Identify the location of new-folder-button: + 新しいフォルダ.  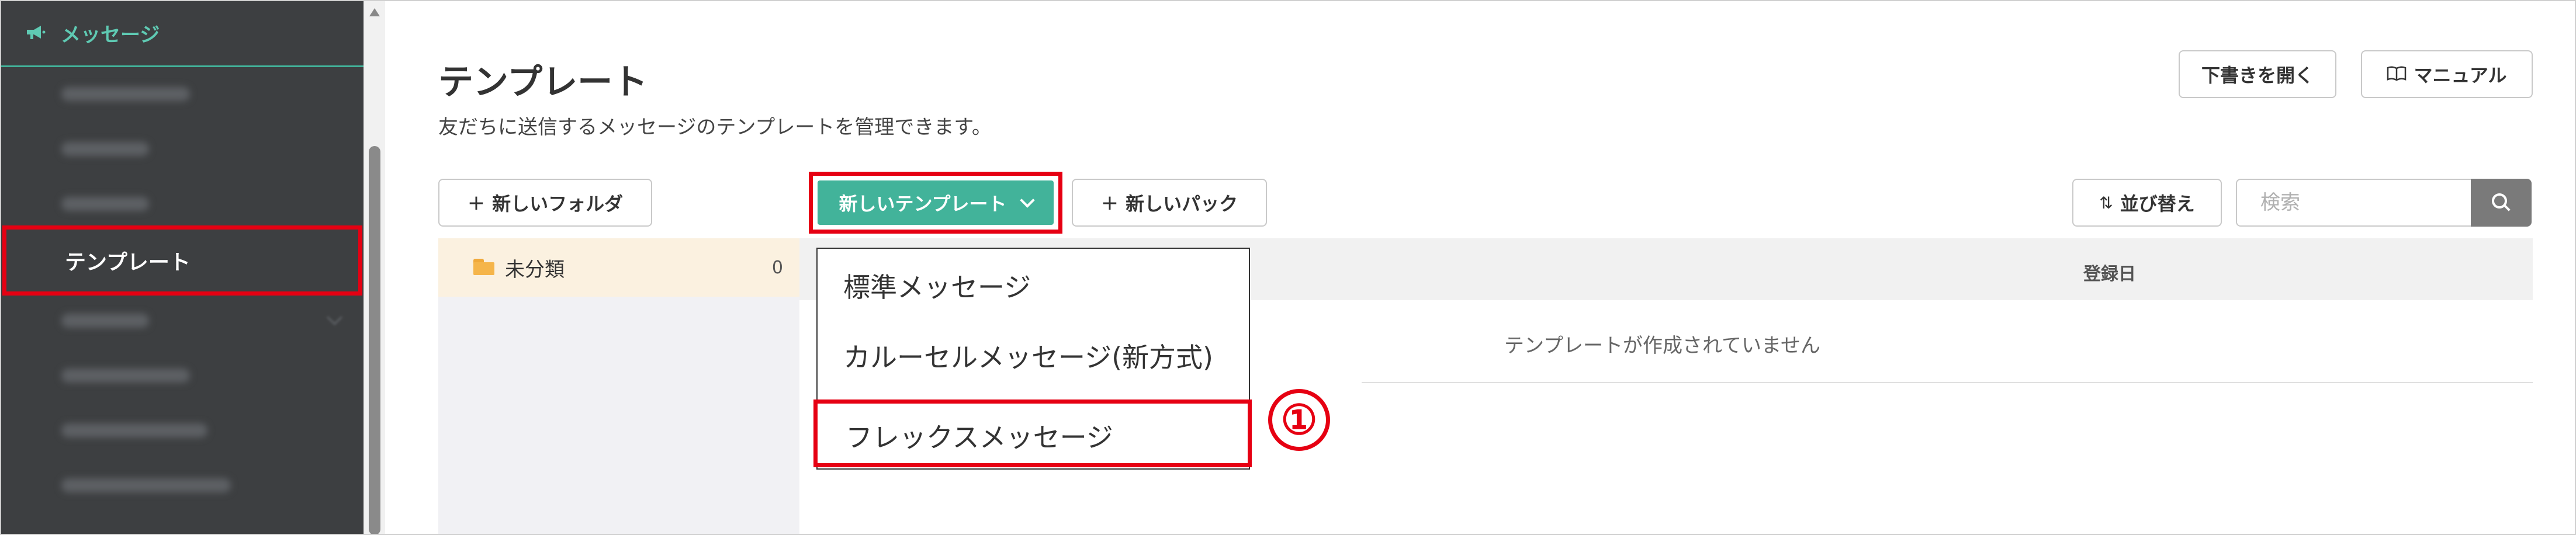
(545, 203).